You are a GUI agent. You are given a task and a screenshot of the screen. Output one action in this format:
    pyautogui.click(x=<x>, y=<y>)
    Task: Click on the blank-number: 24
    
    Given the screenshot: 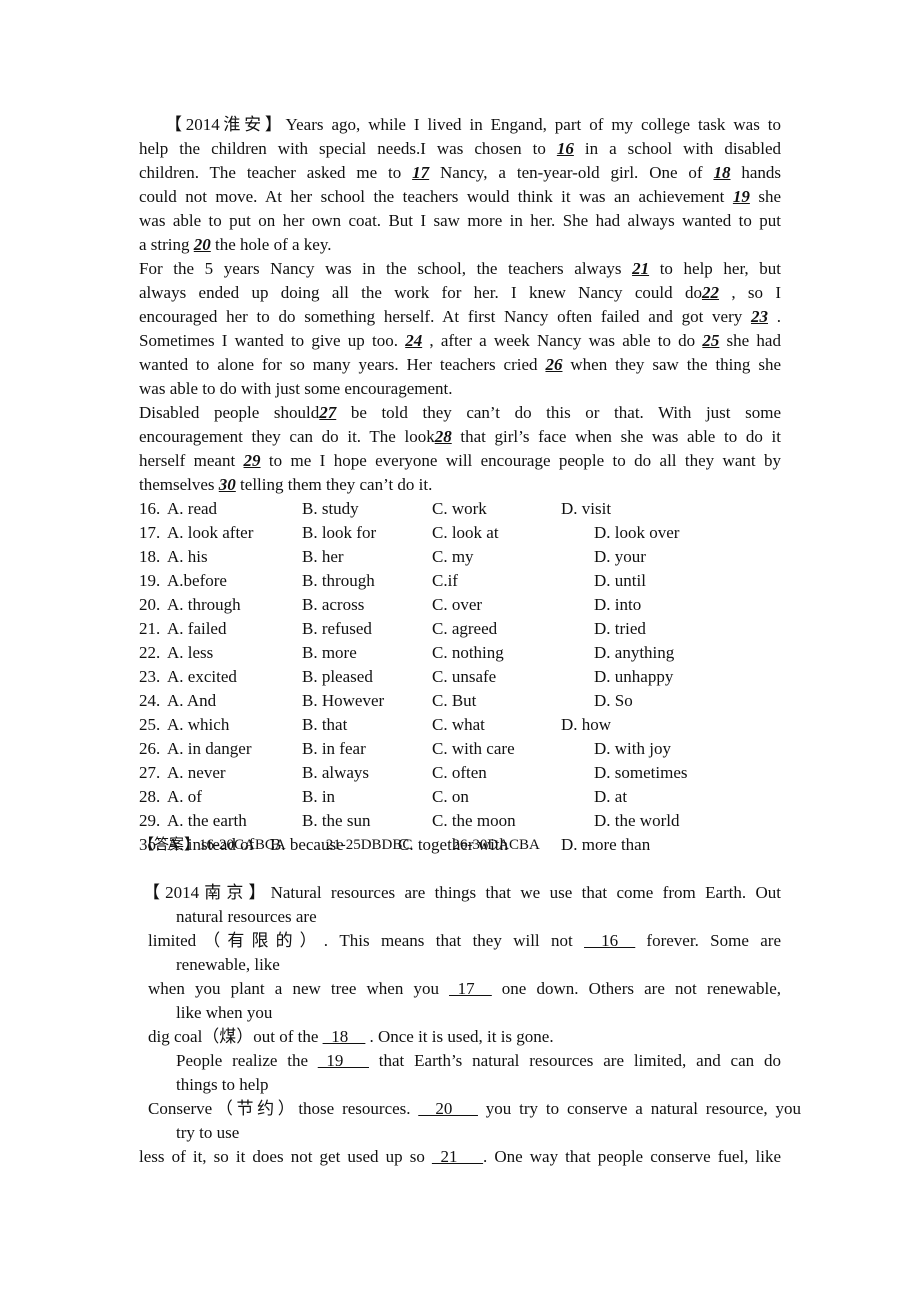 What is the action you would take?
    pyautogui.click(x=414, y=340)
    